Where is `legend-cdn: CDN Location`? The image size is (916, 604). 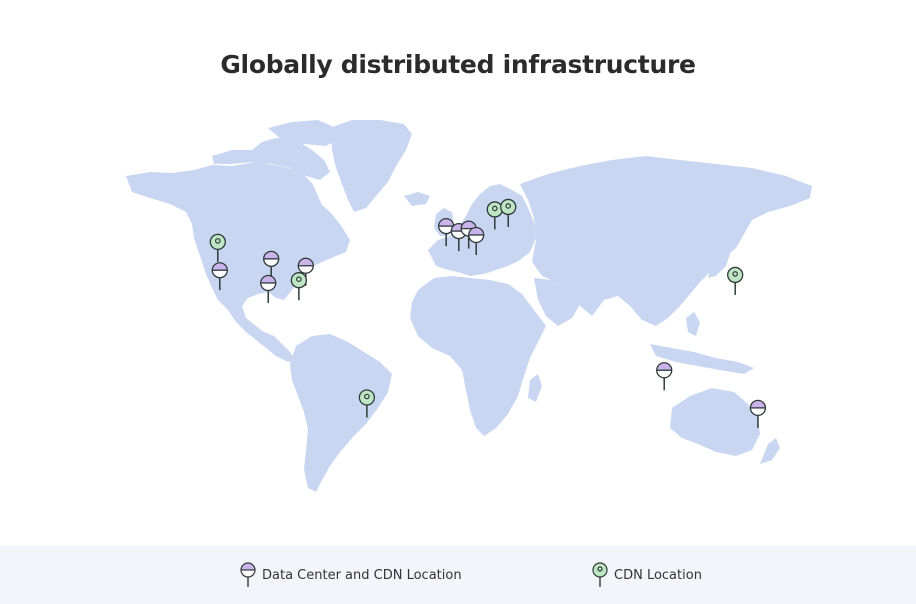 legend-cdn: CDN Location is located at coordinates (647, 575).